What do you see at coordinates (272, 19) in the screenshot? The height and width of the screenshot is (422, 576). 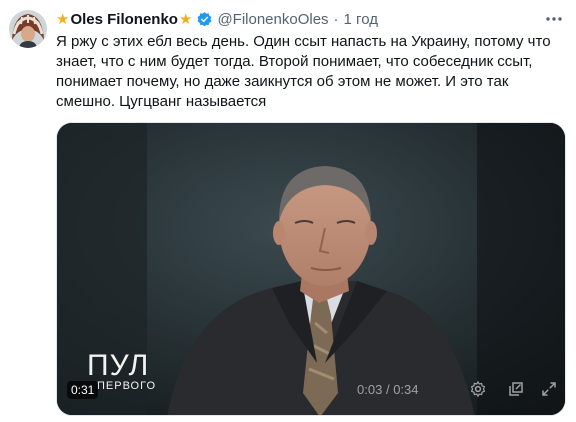 I see `author-handle: @FilonenkoOles` at bounding box center [272, 19].